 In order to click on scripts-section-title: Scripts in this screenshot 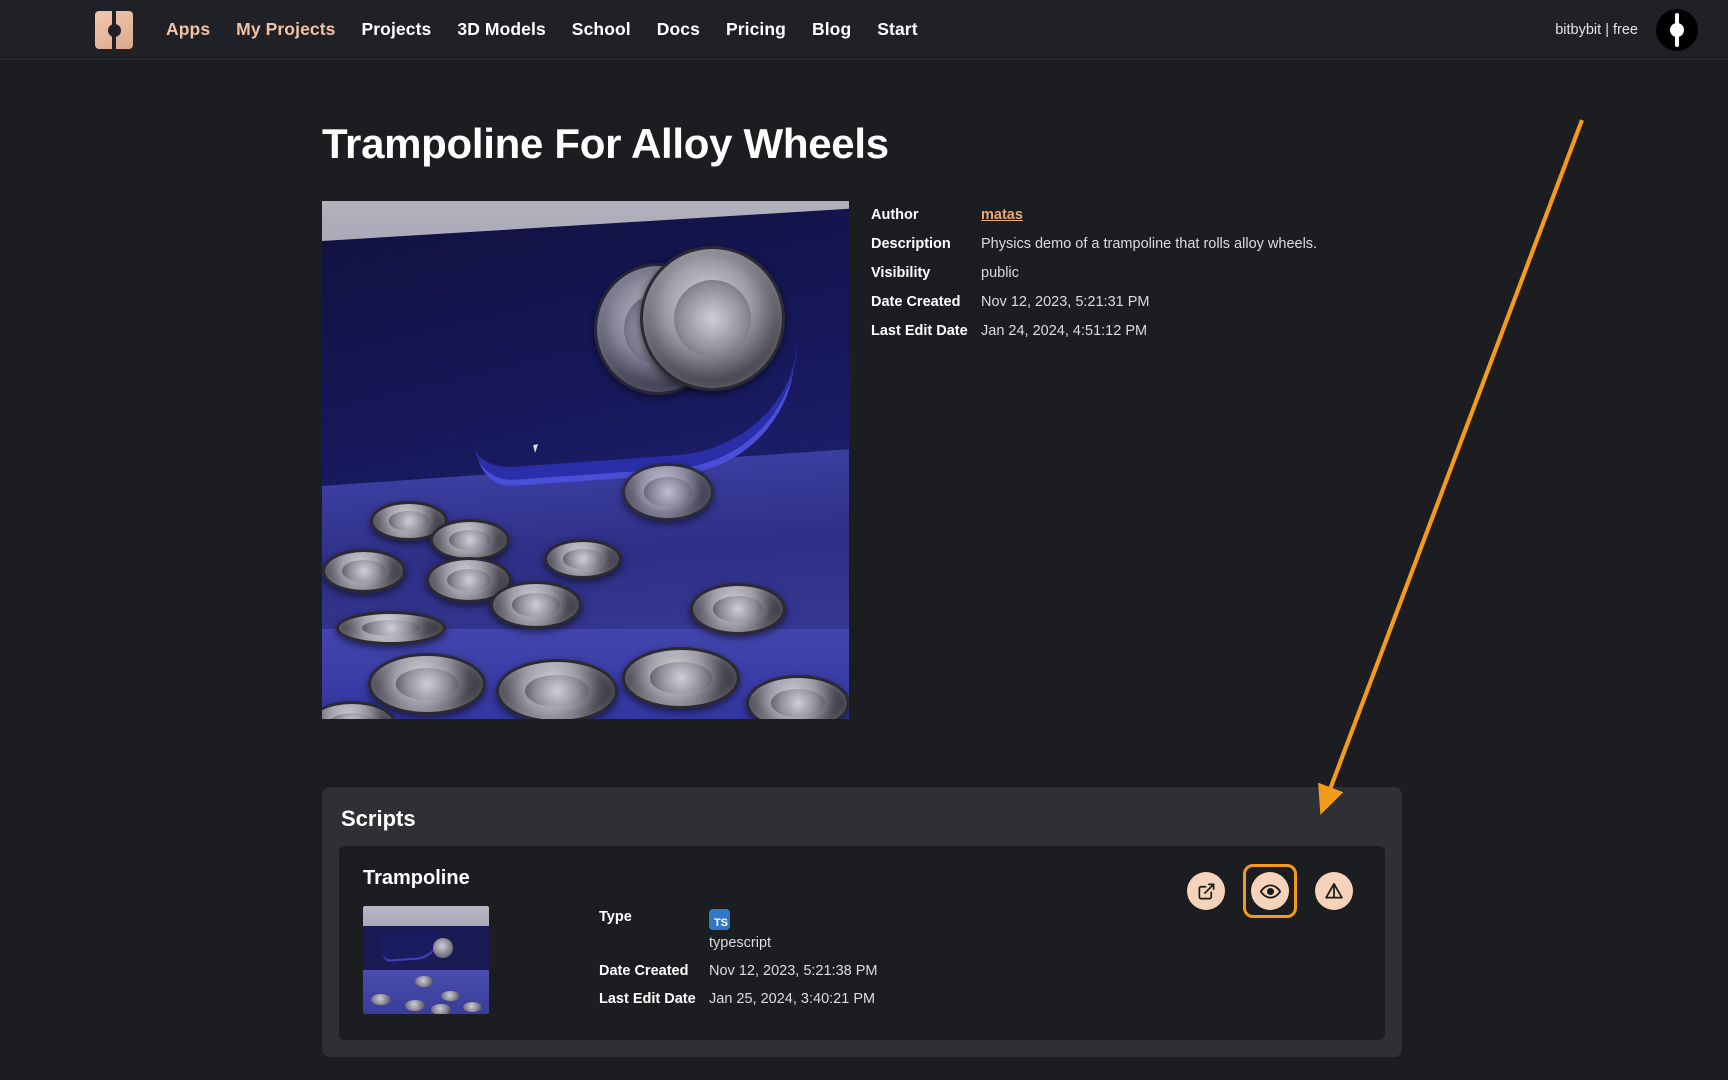, I will do `click(378, 818)`.